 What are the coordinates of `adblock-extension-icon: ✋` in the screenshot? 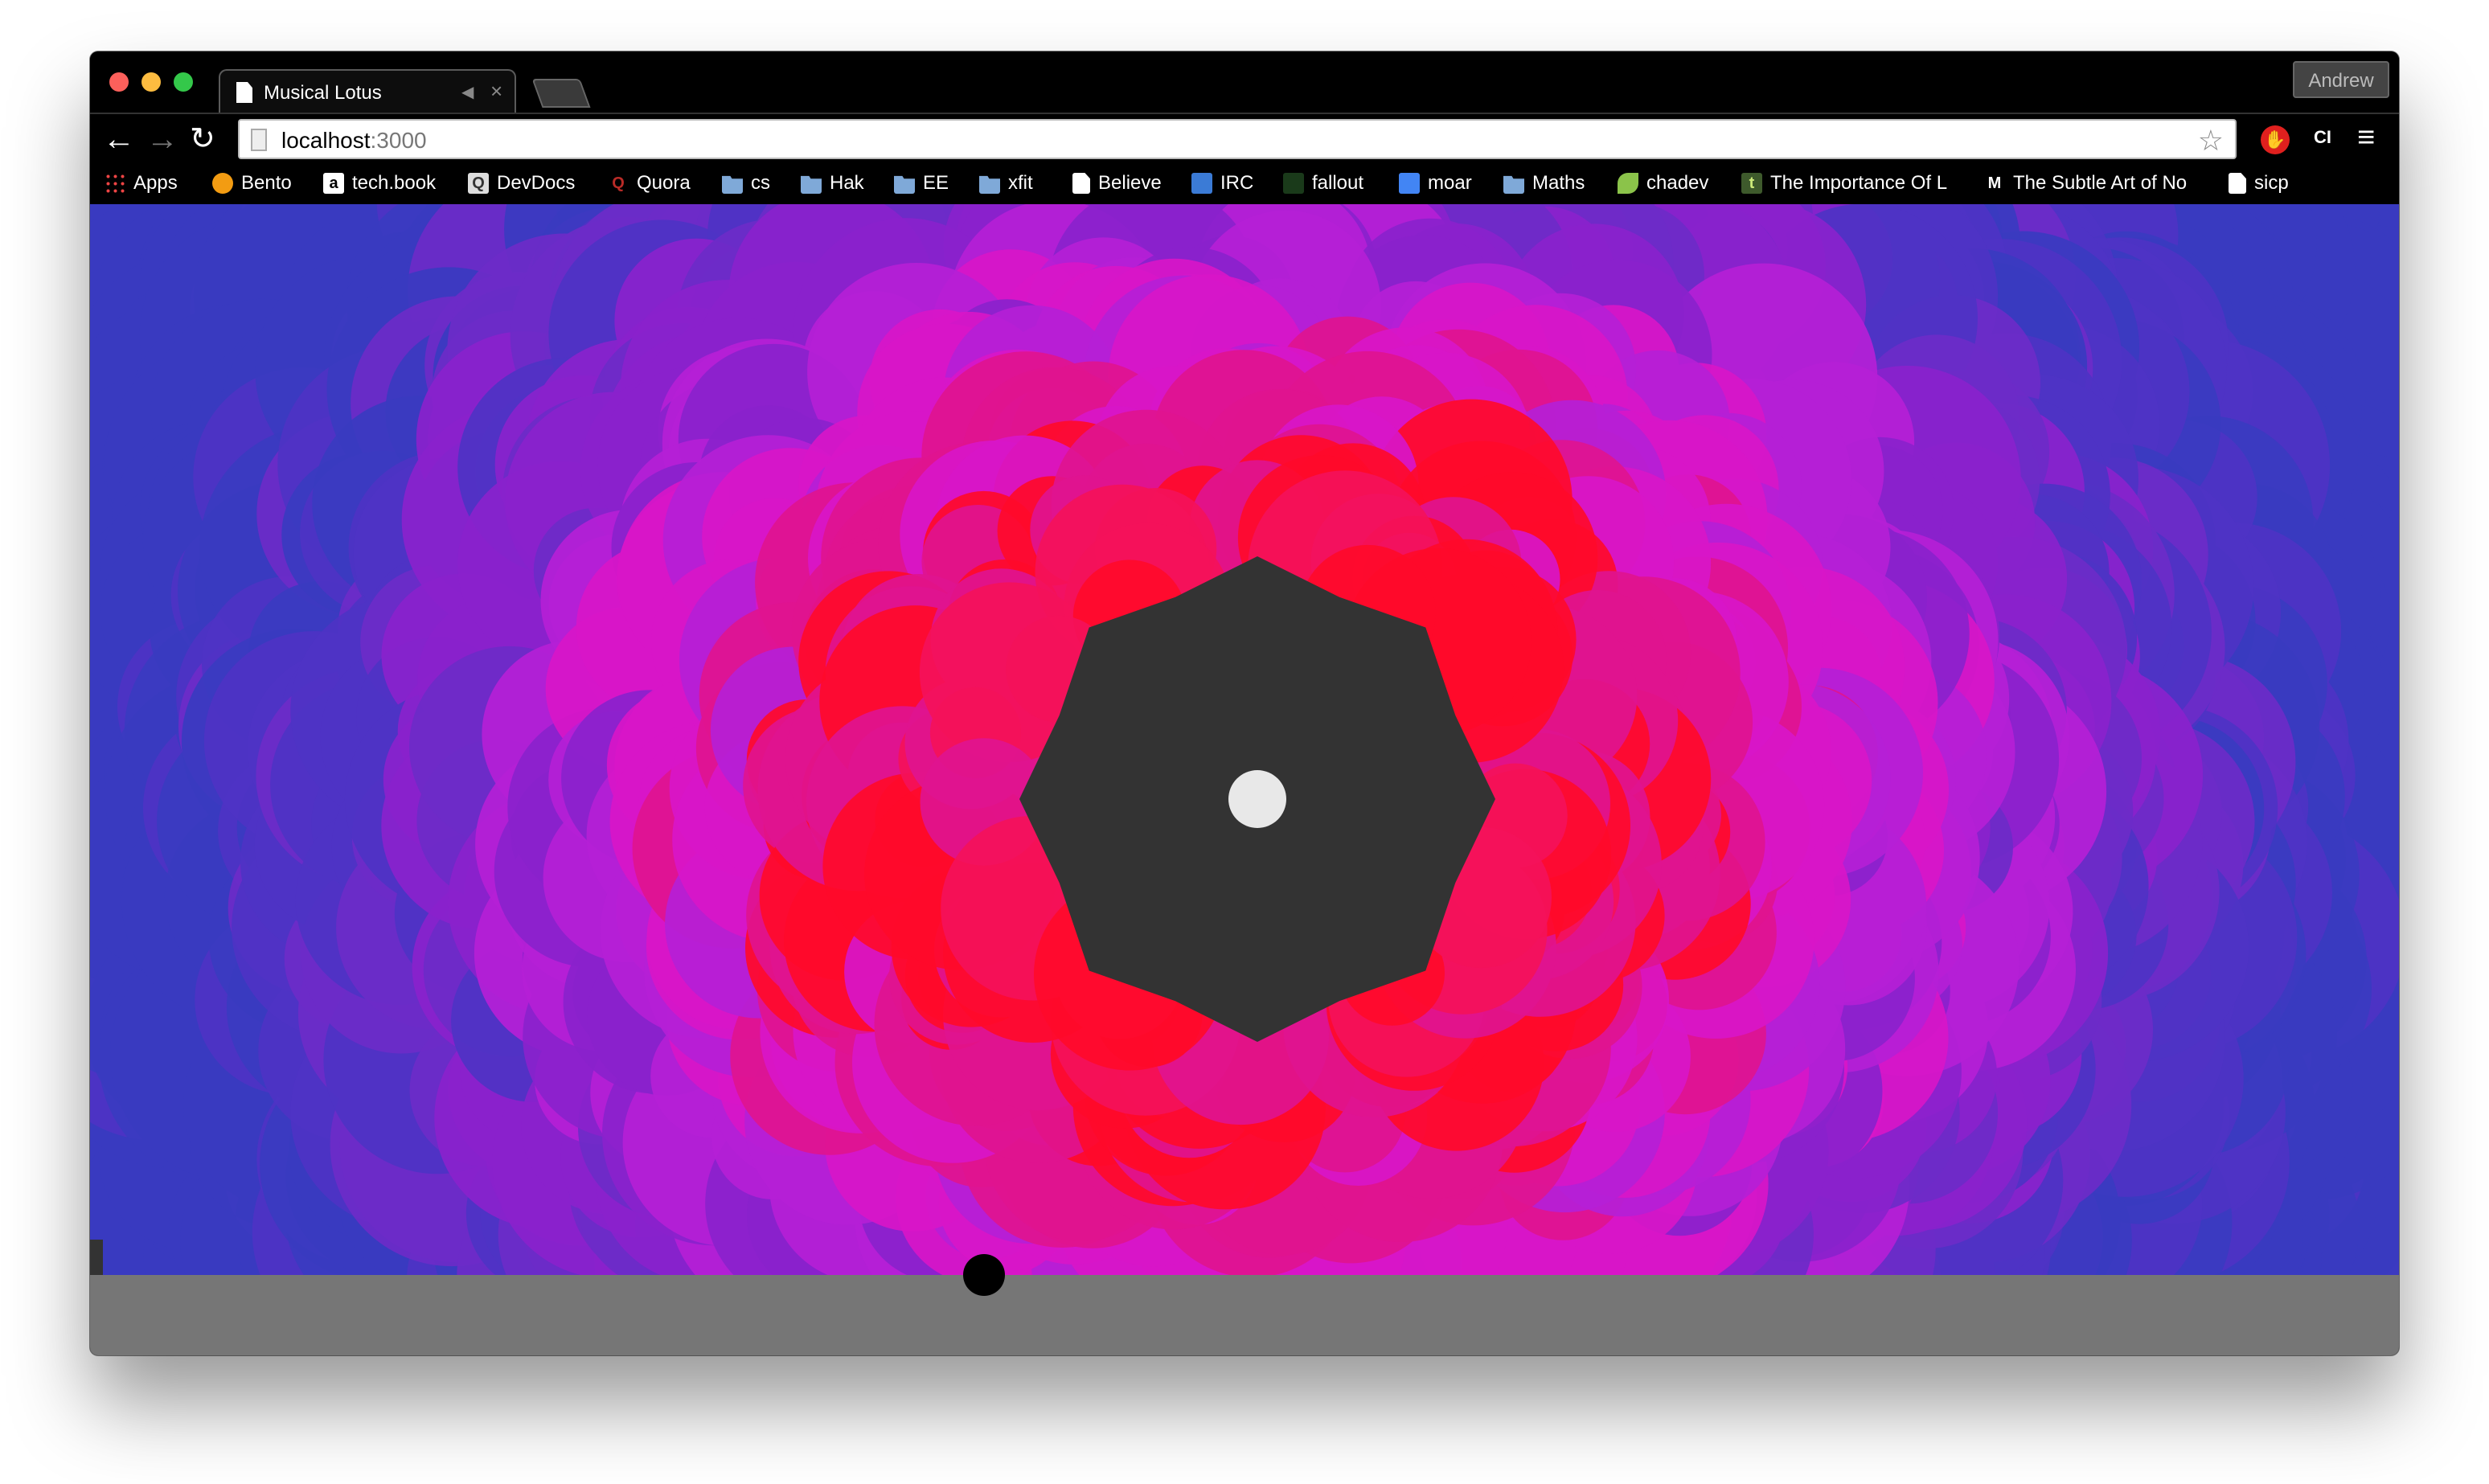 It's located at (2275, 140).